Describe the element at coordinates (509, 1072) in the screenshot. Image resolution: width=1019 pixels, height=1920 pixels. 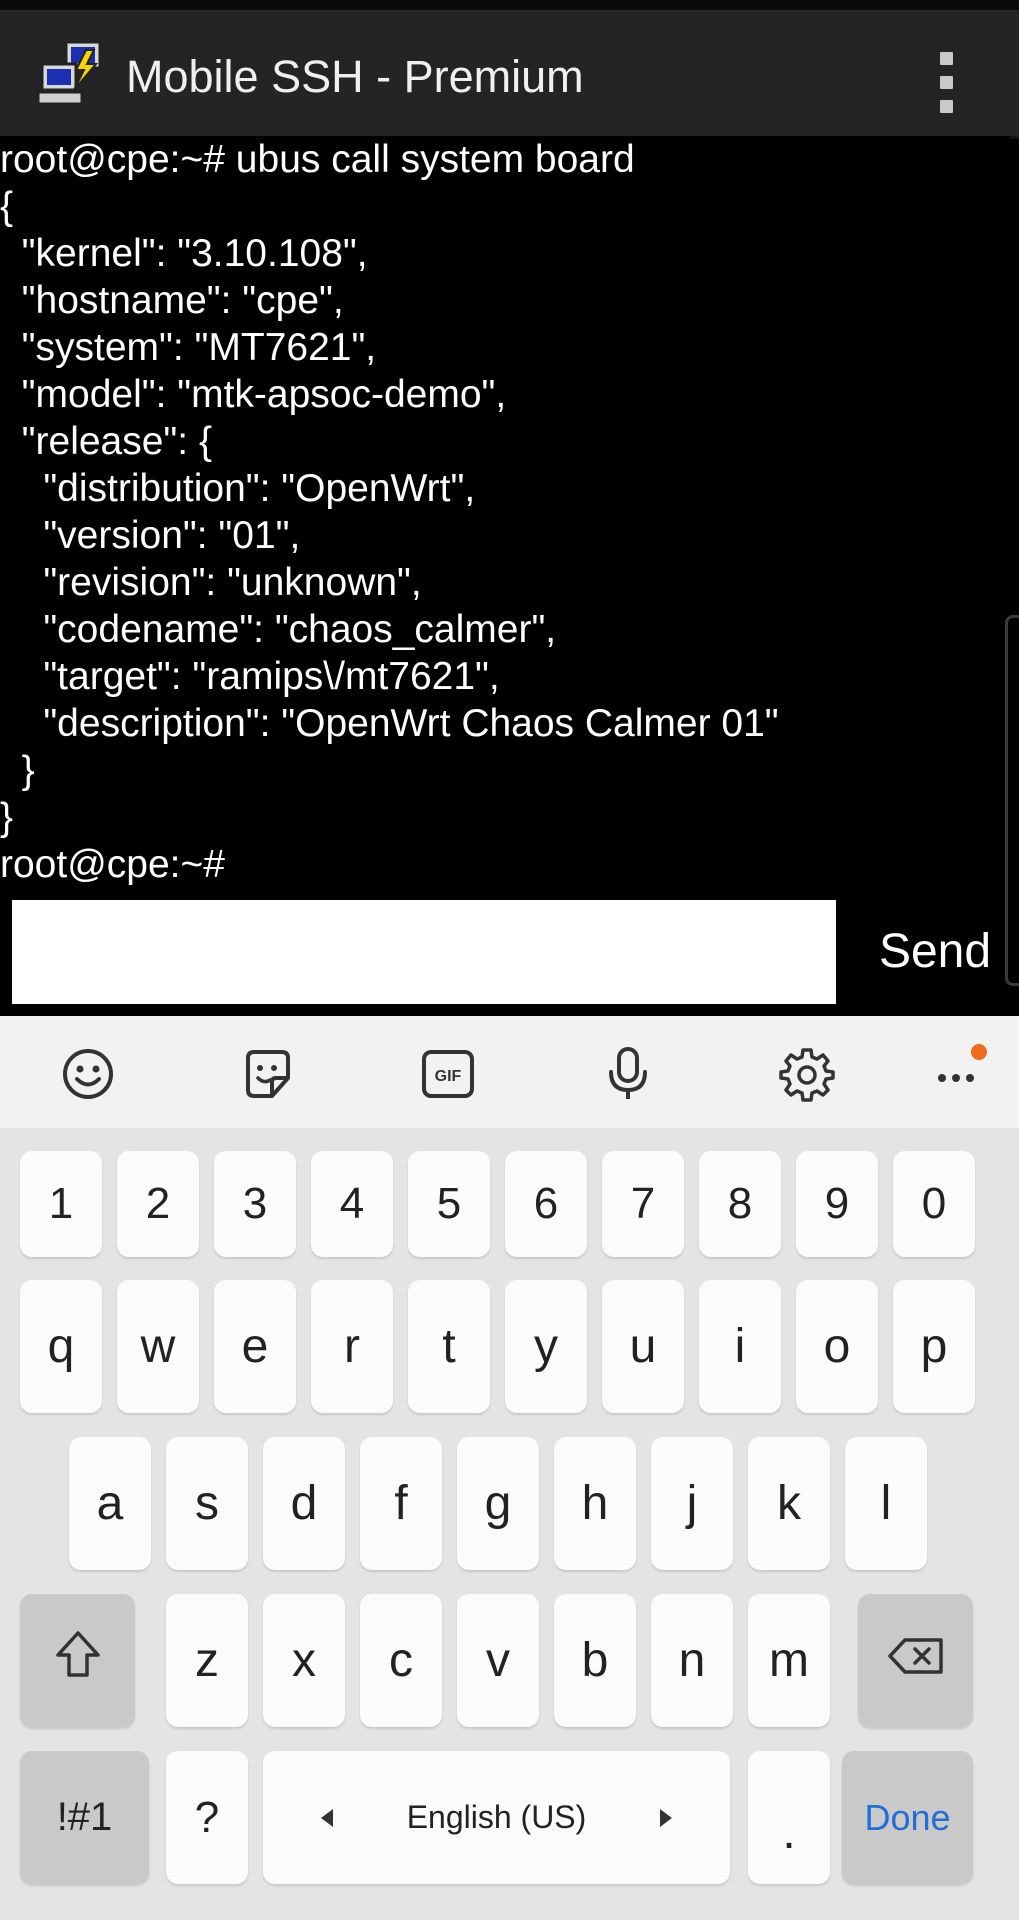
I see `keyboard-toolbar: GIF` at that location.